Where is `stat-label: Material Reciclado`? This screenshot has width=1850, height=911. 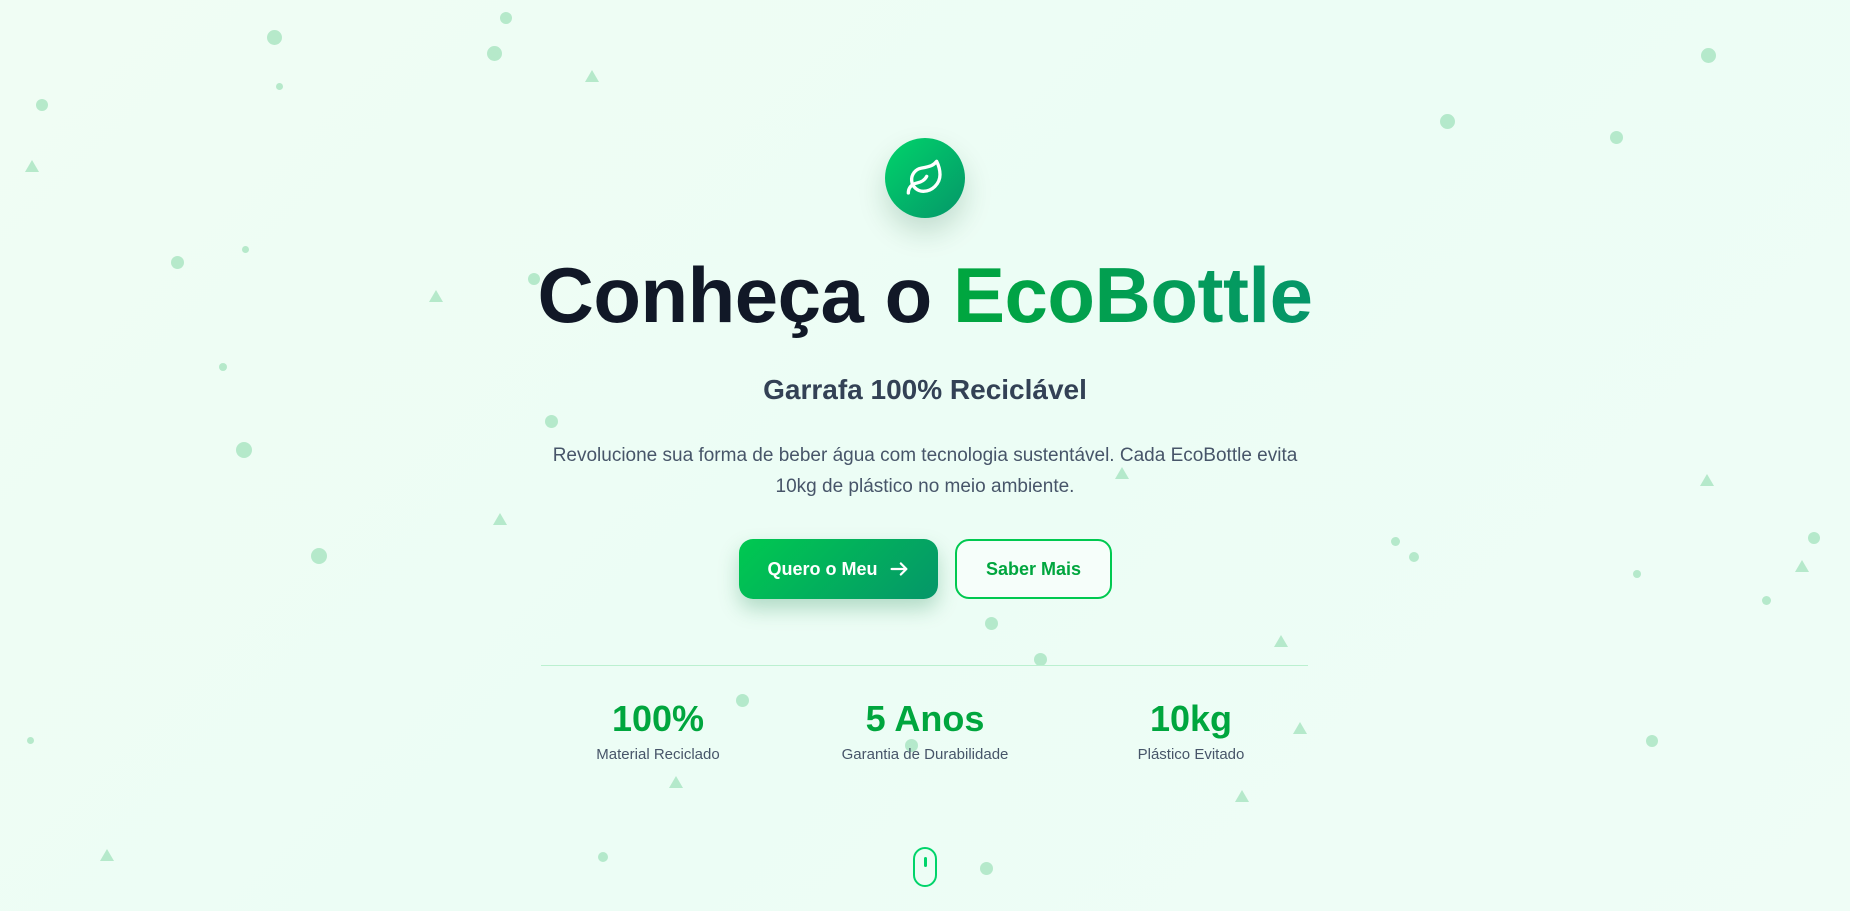
stat-label: Material Reciclado is located at coordinates (658, 754).